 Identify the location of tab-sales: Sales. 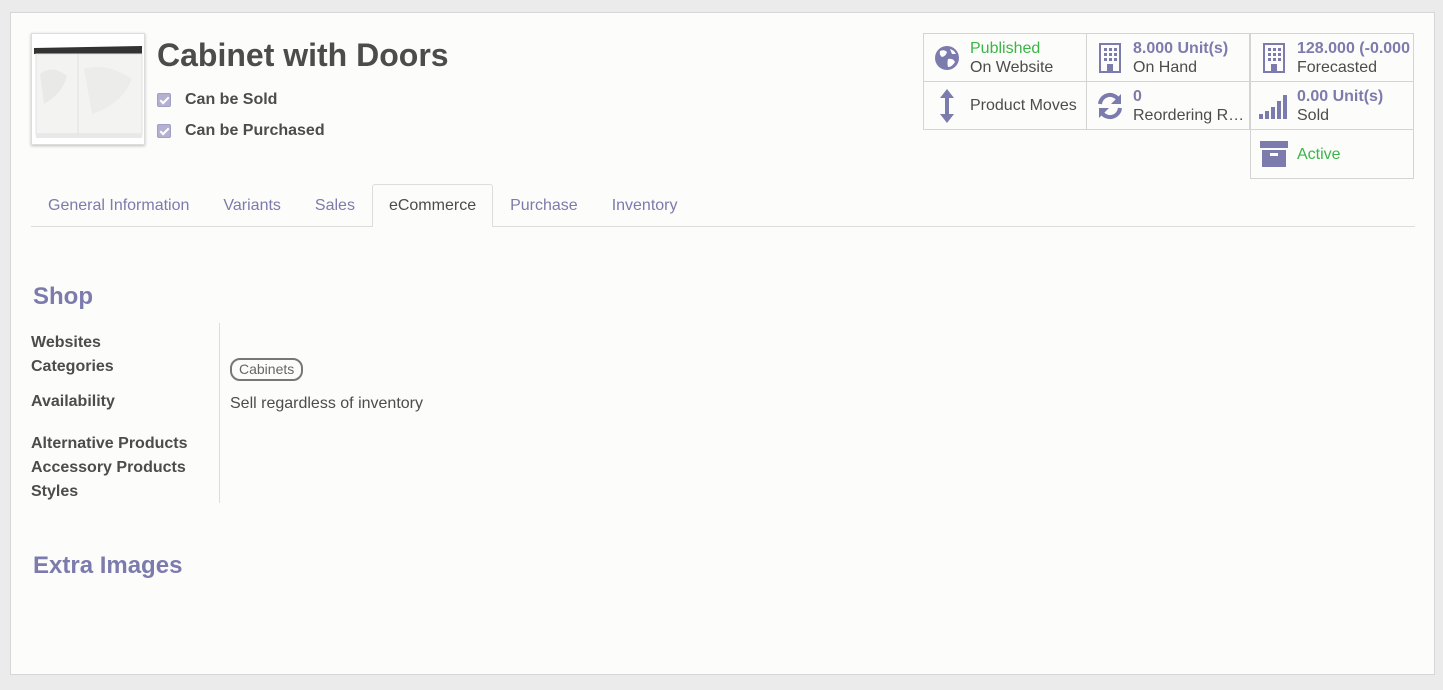
(335, 205).